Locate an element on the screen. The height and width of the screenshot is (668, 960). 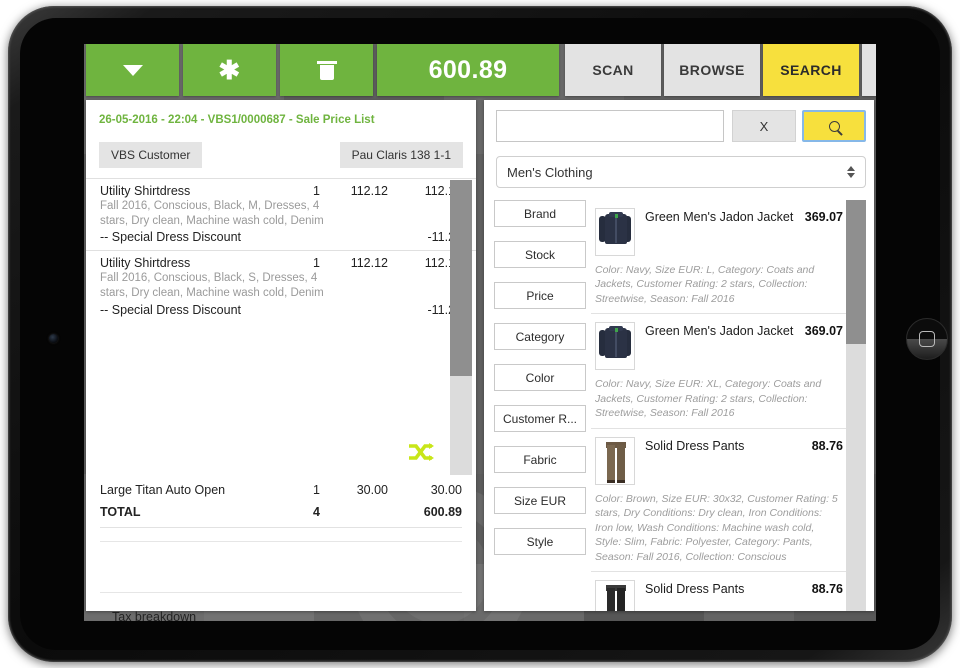
discount-star-button: ✱ is located at coordinates (229, 70).